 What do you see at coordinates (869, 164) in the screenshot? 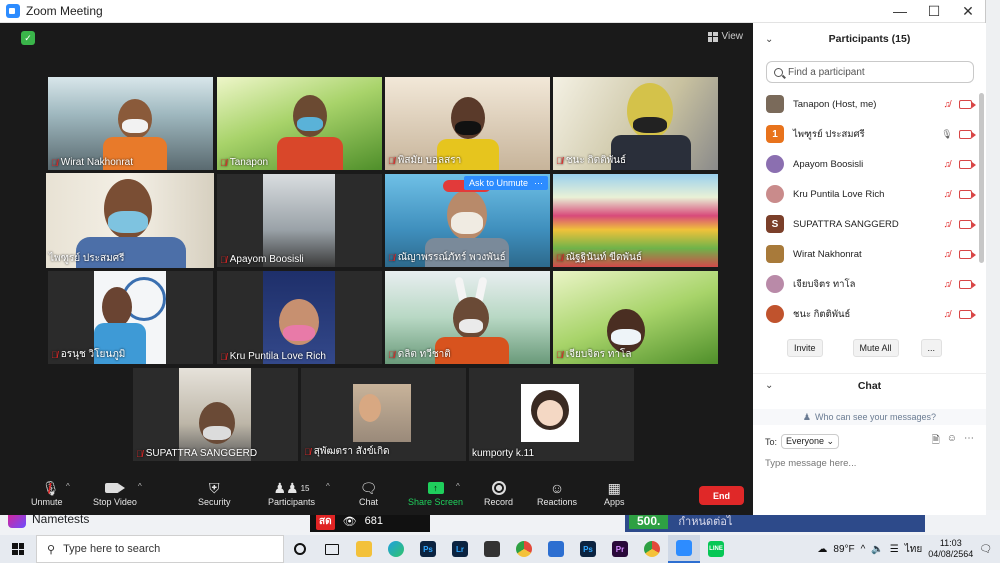
I see `participant-row: Apayom Boosisli ♫̸` at bounding box center [869, 164].